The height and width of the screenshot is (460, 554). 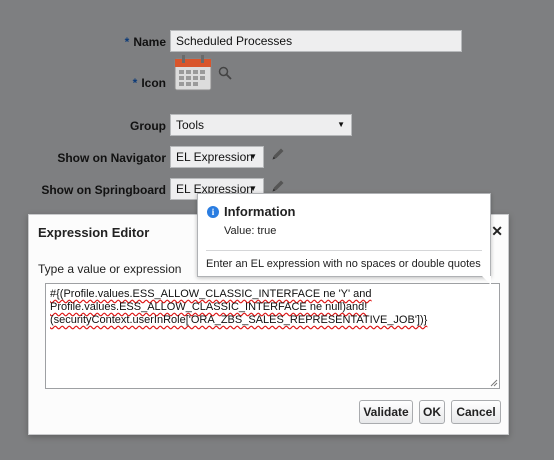 What do you see at coordinates (344, 250) in the screenshot?
I see `divider` at bounding box center [344, 250].